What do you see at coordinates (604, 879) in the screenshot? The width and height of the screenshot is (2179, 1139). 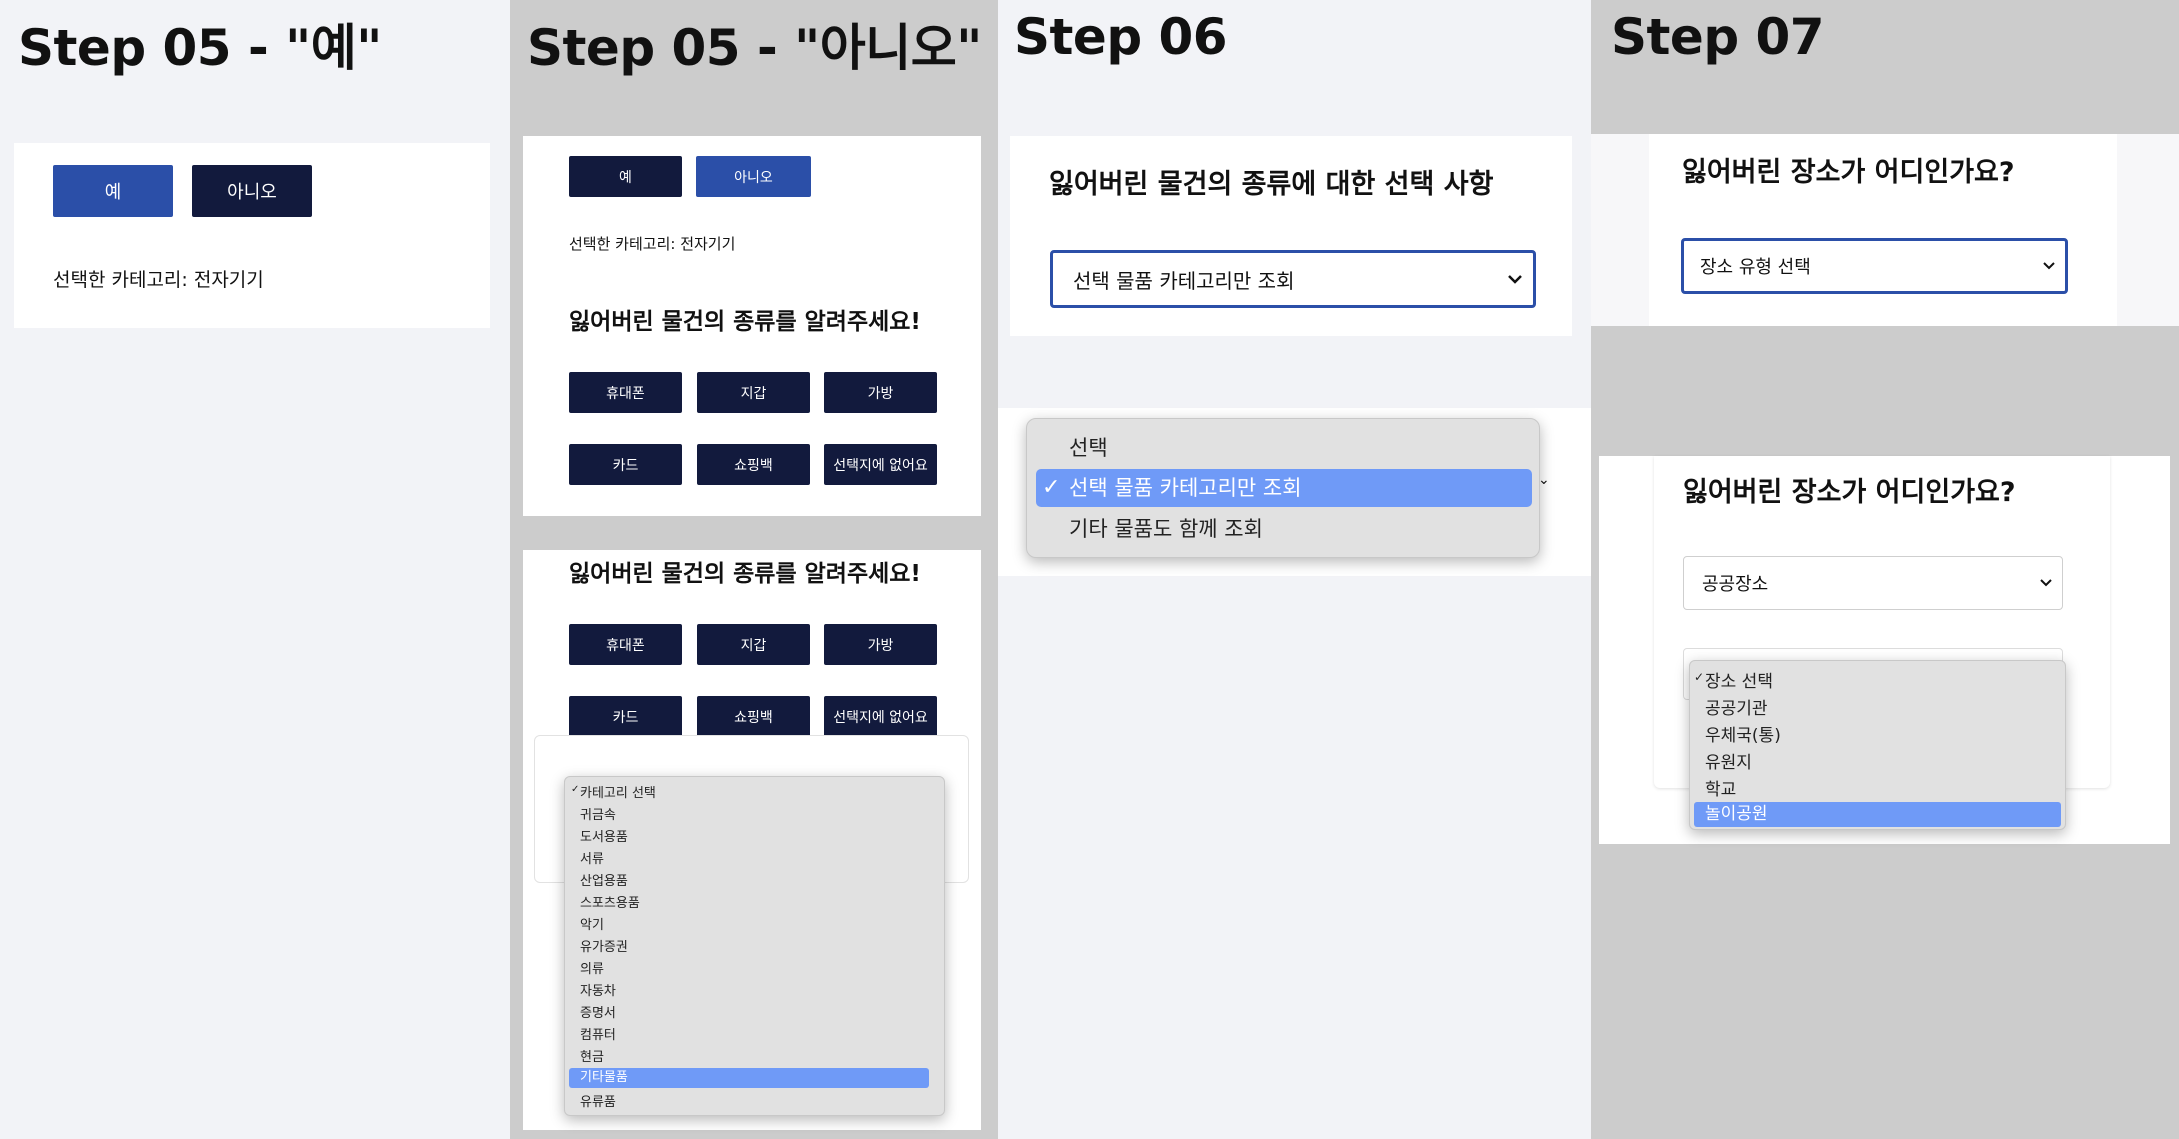 I see `dropdown-option: 산업용품` at bounding box center [604, 879].